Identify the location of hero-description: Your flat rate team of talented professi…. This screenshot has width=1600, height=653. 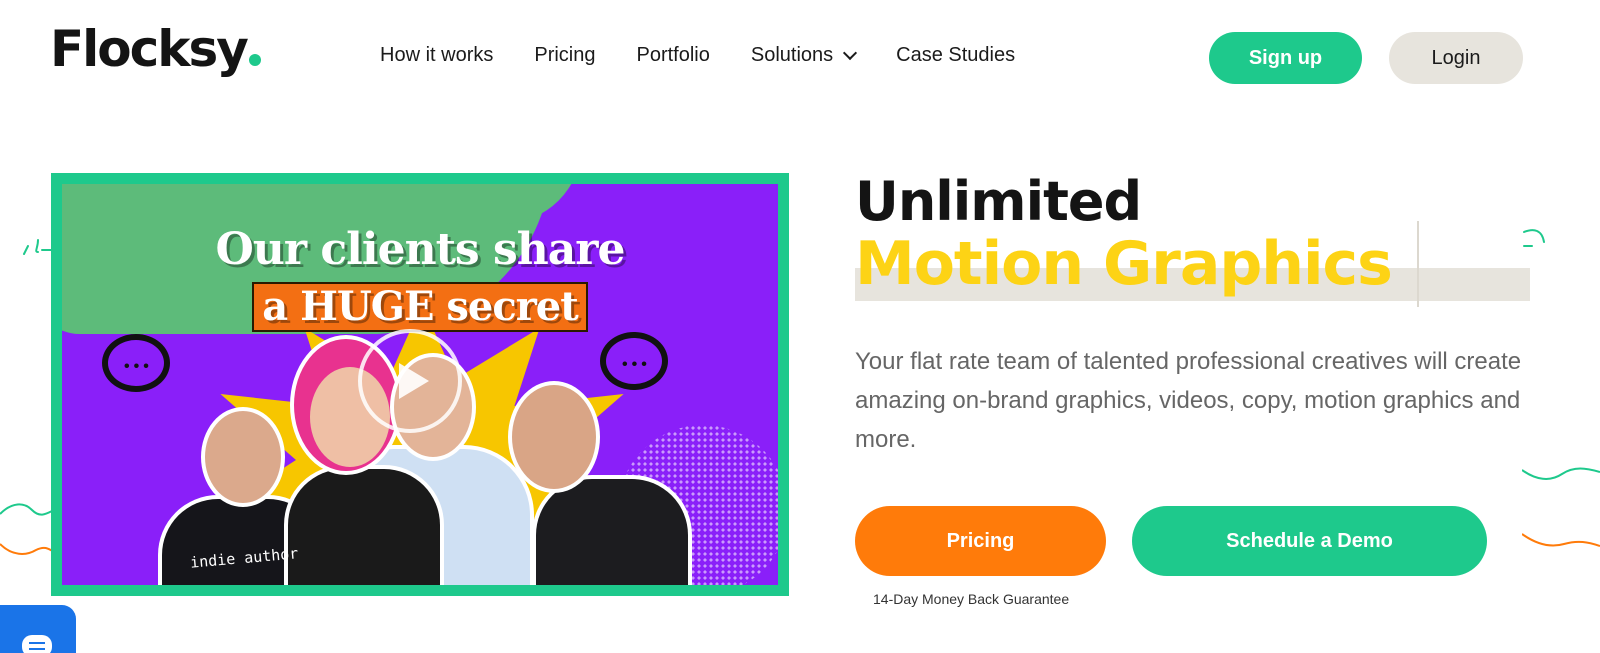
(1188, 400).